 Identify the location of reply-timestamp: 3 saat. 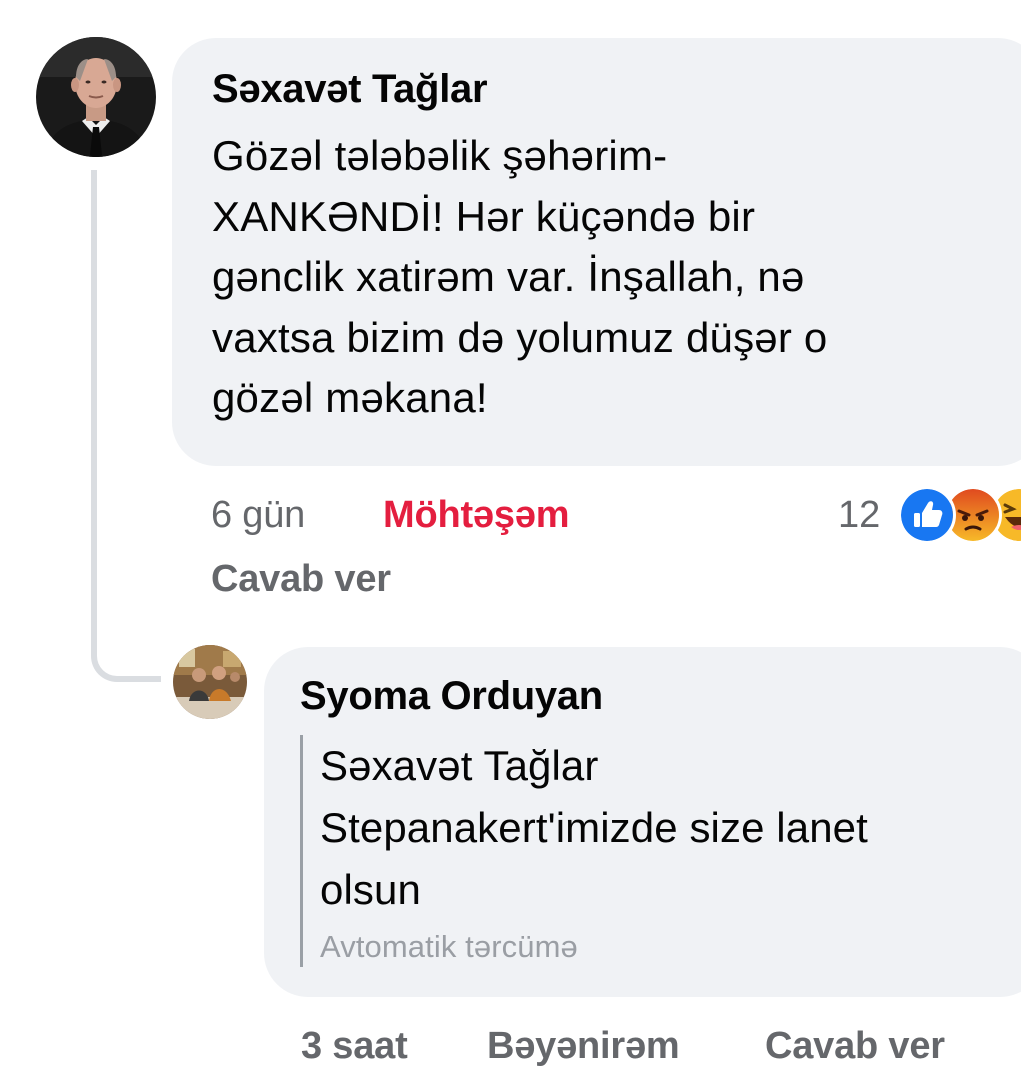
(354, 1046).